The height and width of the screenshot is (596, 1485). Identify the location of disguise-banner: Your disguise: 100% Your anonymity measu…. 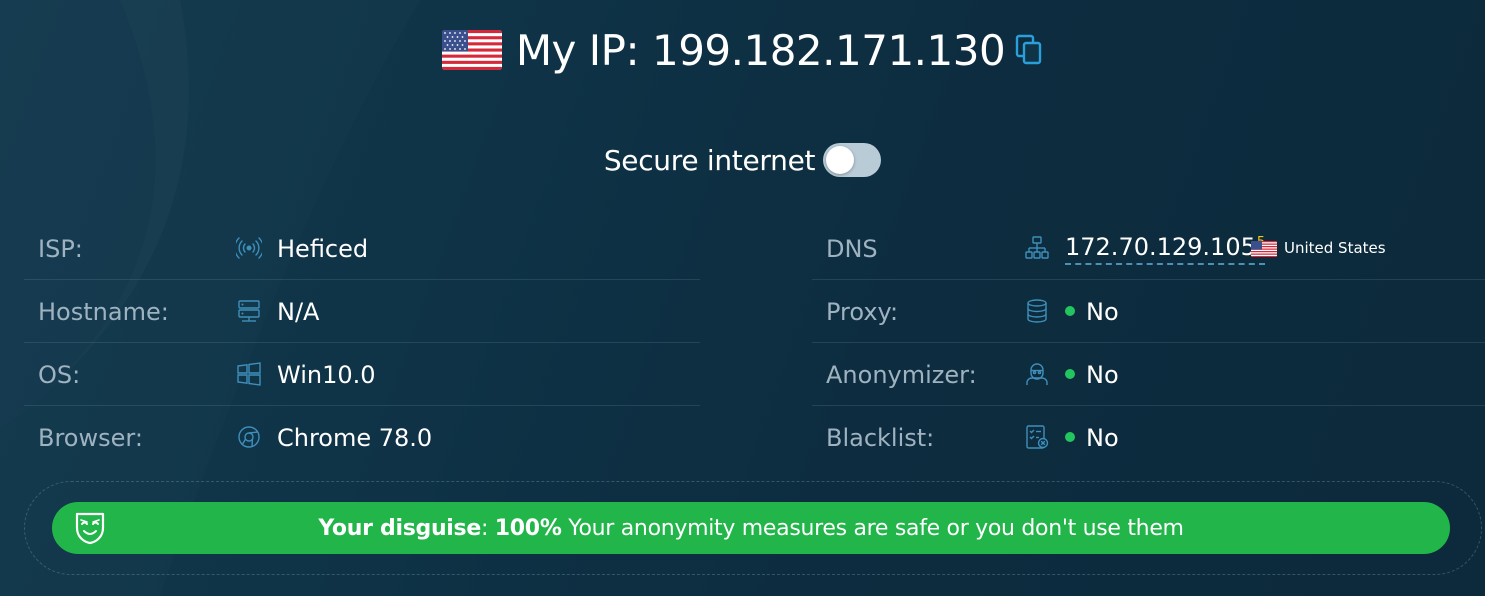
(751, 528).